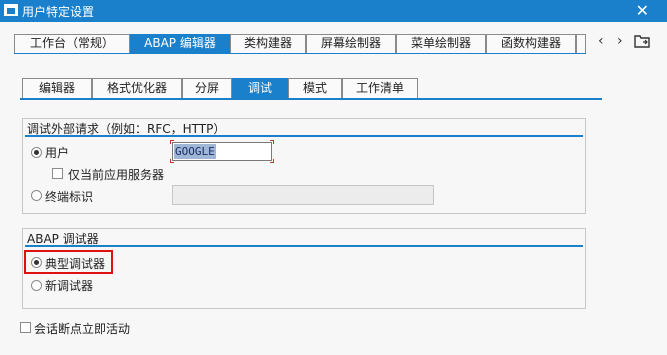  Describe the element at coordinates (68, 262) in the screenshot. I see `highlight-box` at that location.